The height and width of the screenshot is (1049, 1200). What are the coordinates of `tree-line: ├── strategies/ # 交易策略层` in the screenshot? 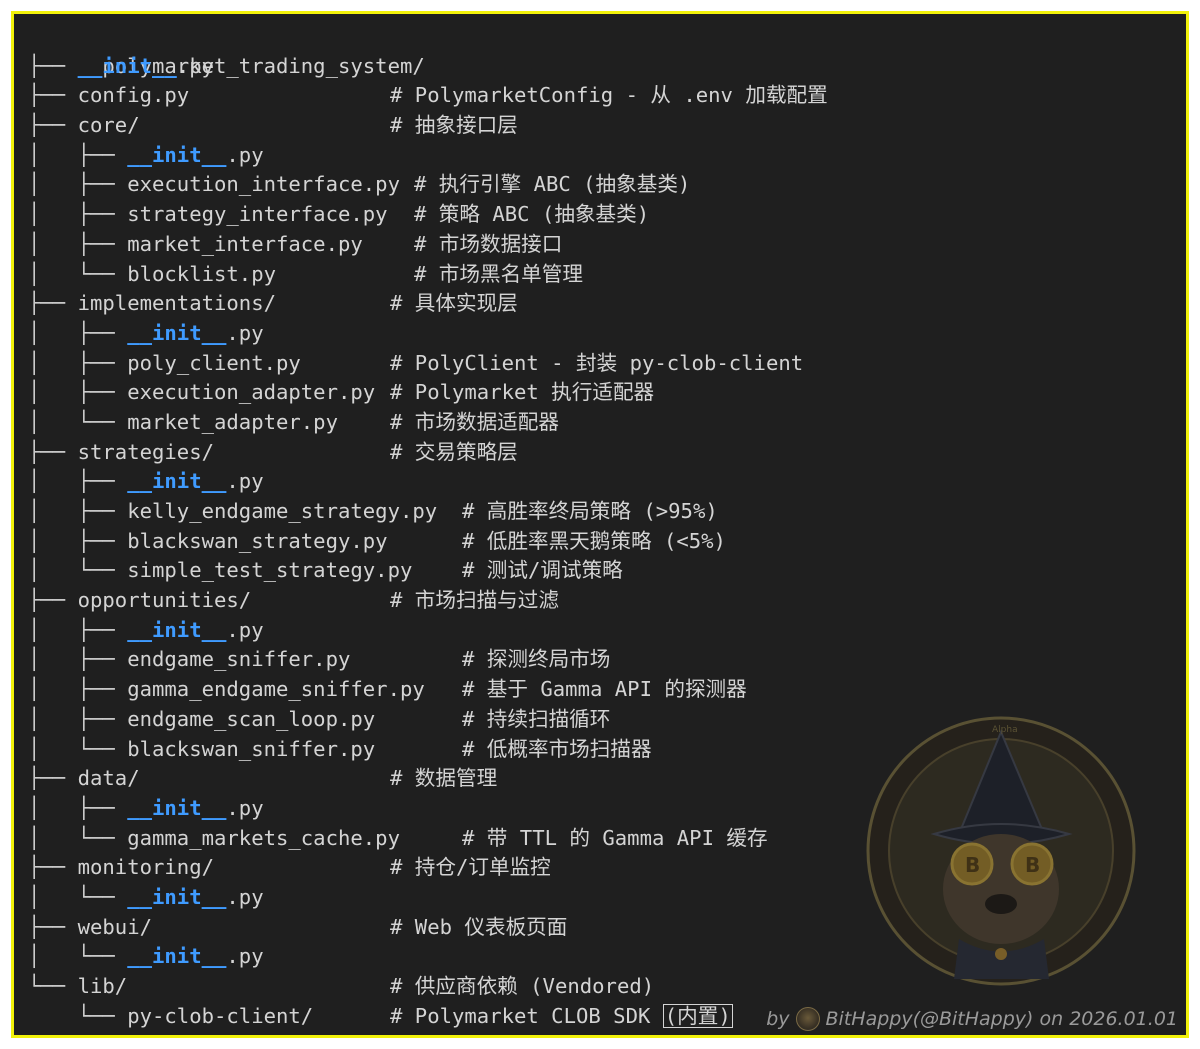 It's located at (603, 453).